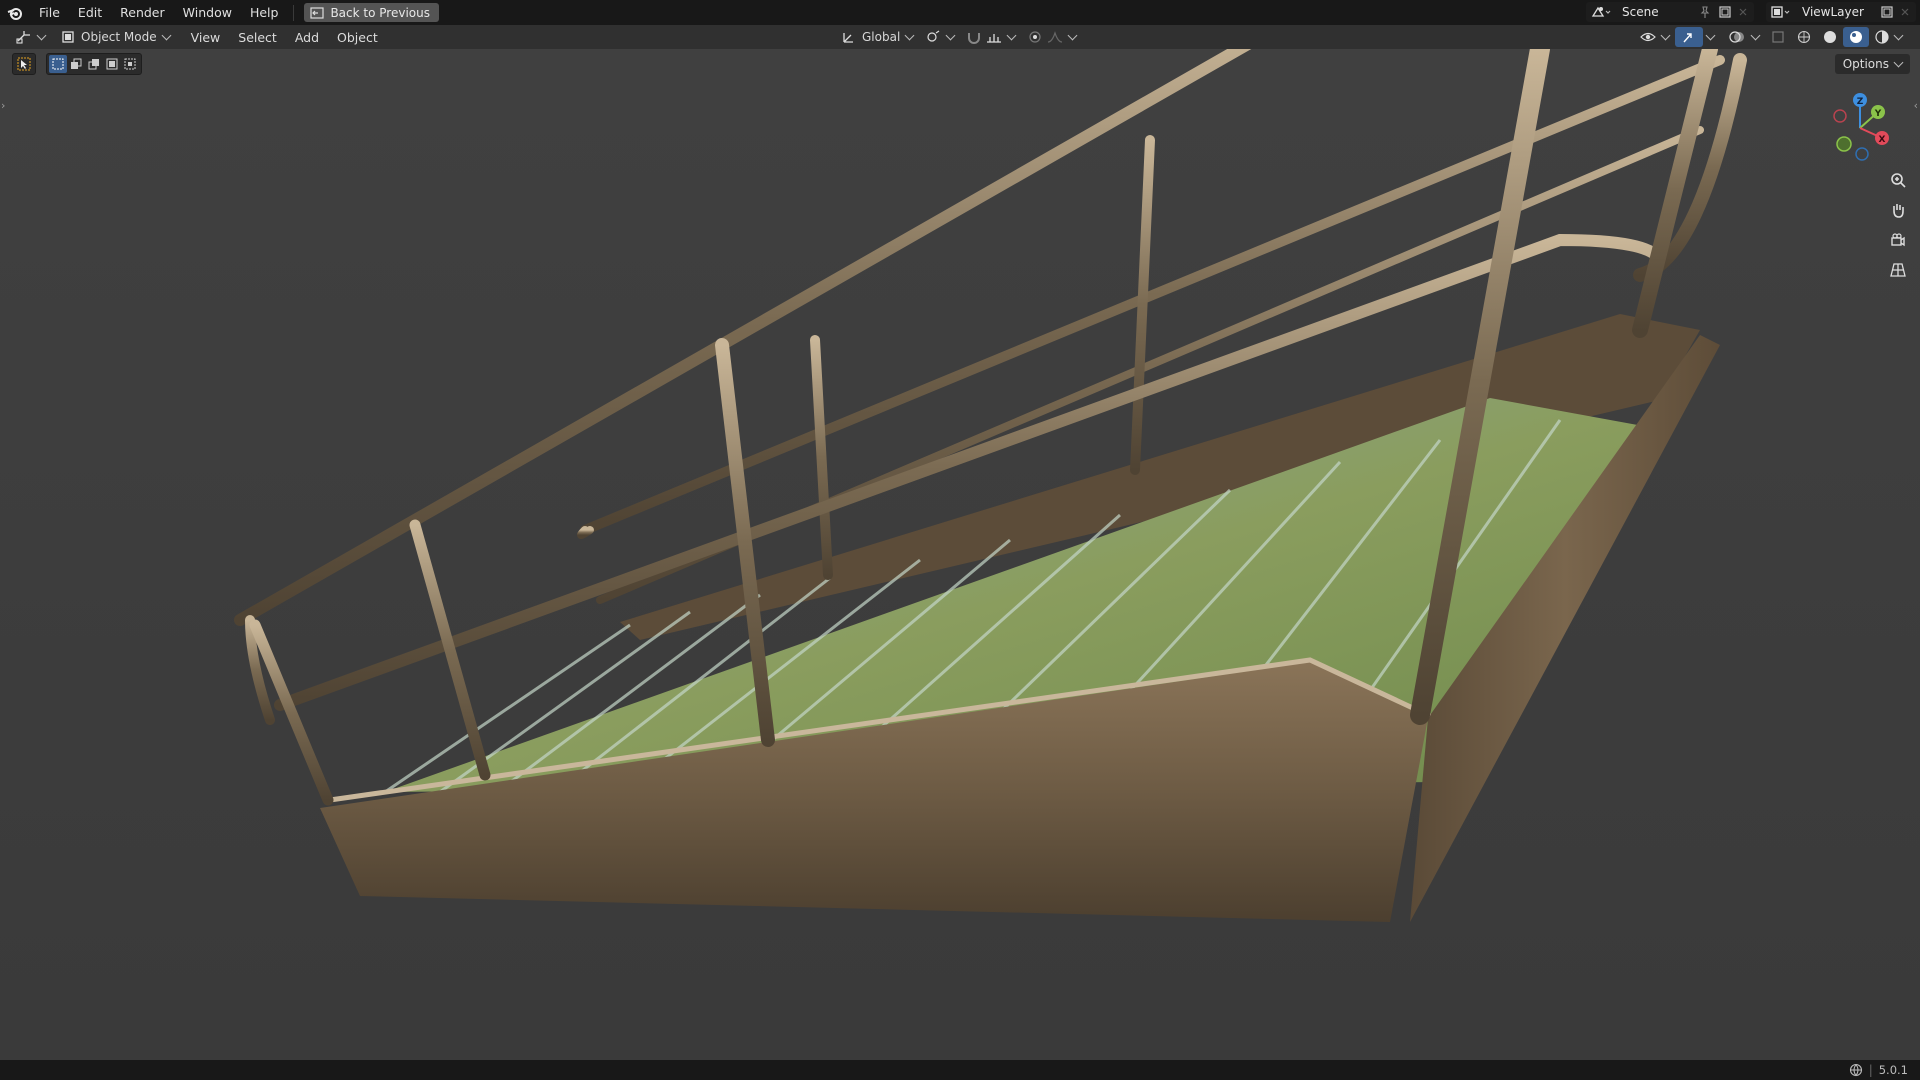 This screenshot has width=1920, height=1080. I want to click on eye-icon, so click(1648, 37).